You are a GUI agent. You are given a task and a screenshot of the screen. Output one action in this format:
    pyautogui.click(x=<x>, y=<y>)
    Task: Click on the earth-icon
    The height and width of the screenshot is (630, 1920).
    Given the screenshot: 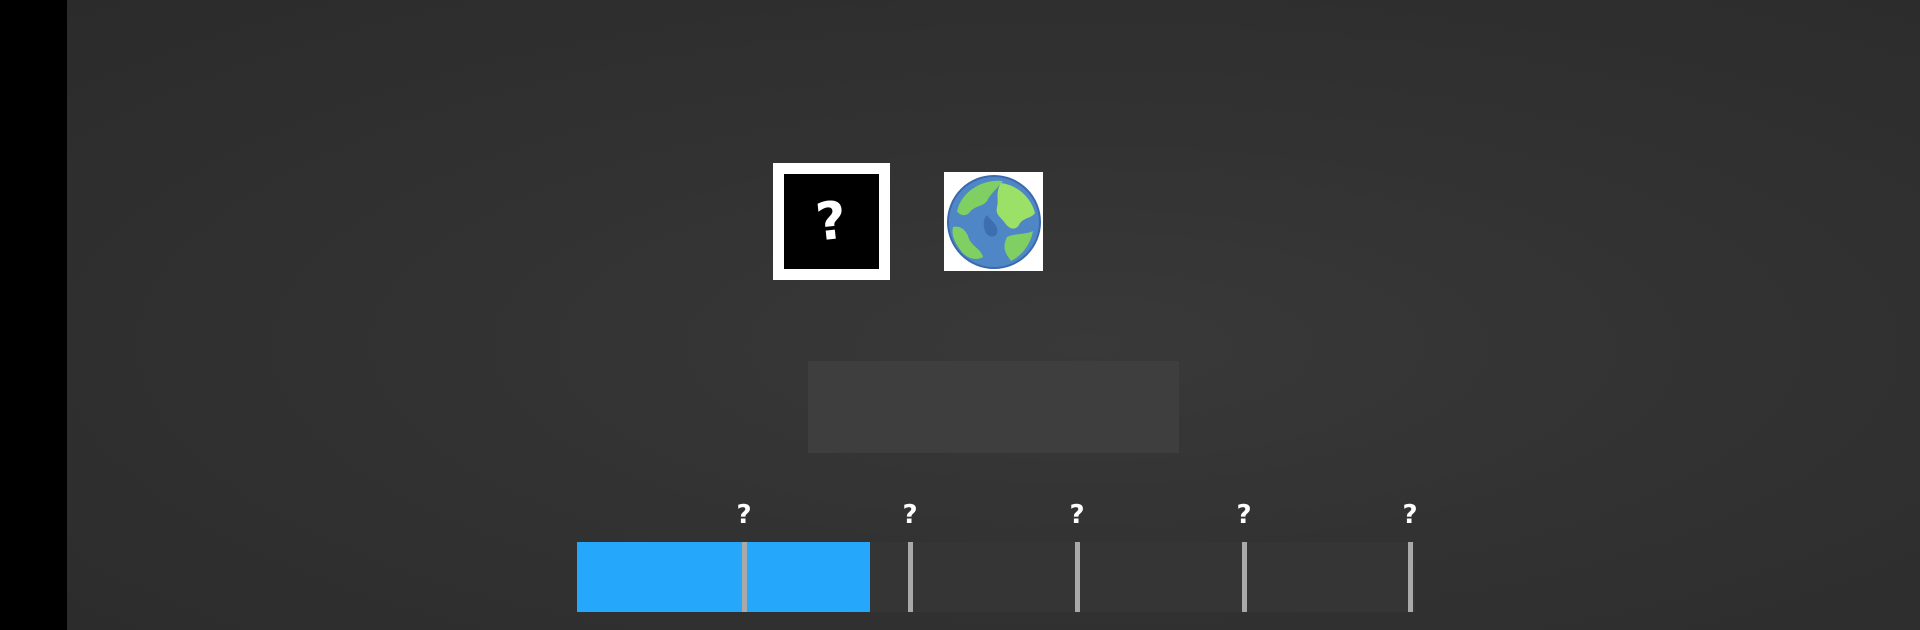 What is the action you would take?
    pyautogui.click(x=993, y=221)
    